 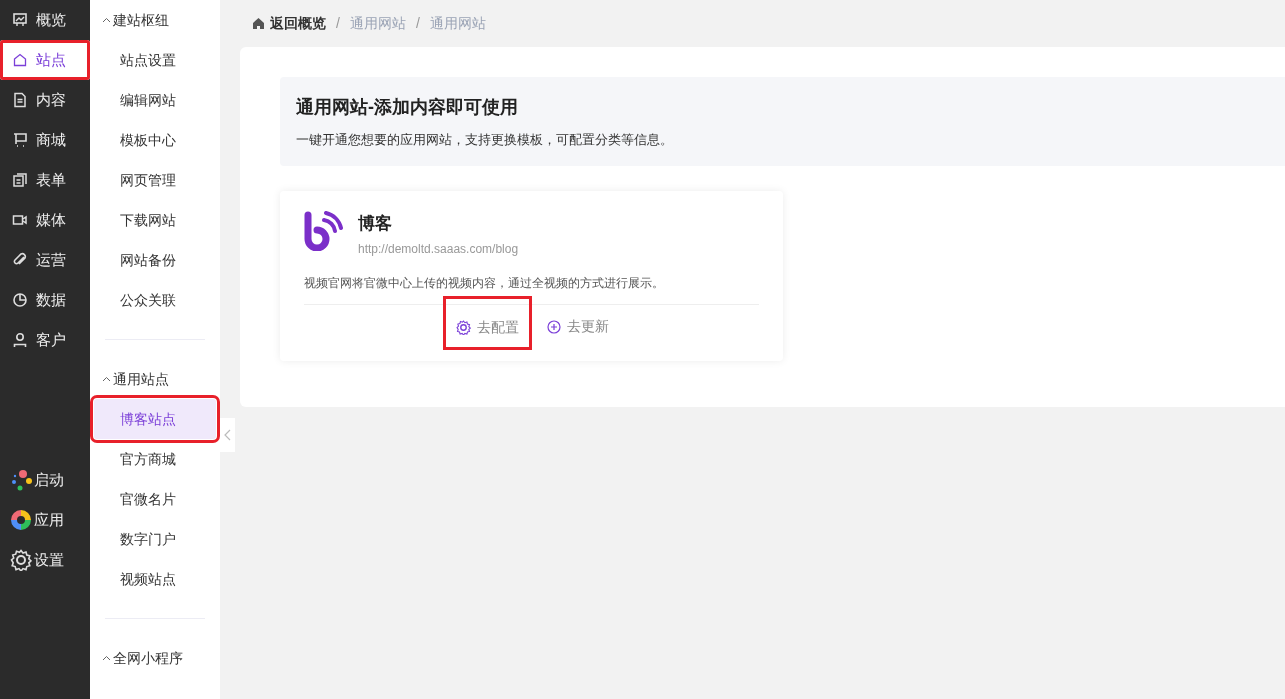 I want to click on submenu-item: 公众关联, so click(x=155, y=300).